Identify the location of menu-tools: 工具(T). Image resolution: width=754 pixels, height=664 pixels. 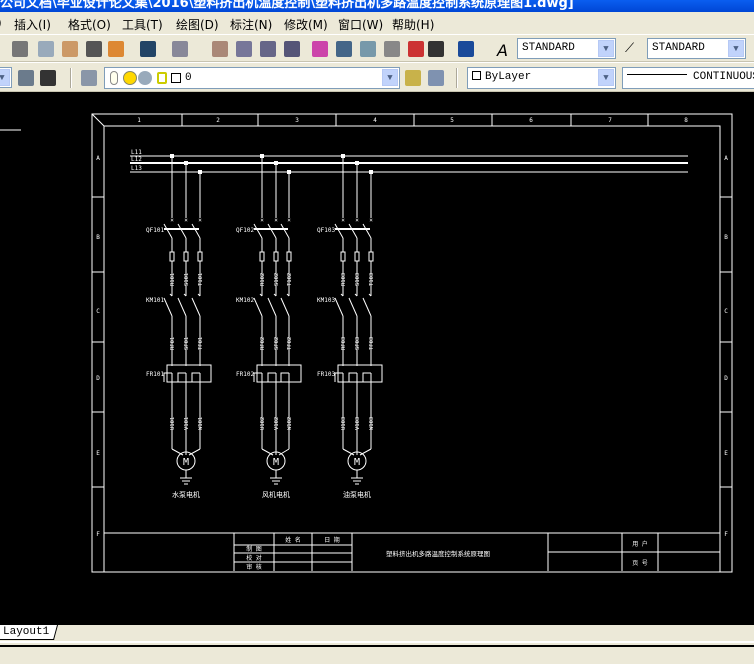
(142, 24).